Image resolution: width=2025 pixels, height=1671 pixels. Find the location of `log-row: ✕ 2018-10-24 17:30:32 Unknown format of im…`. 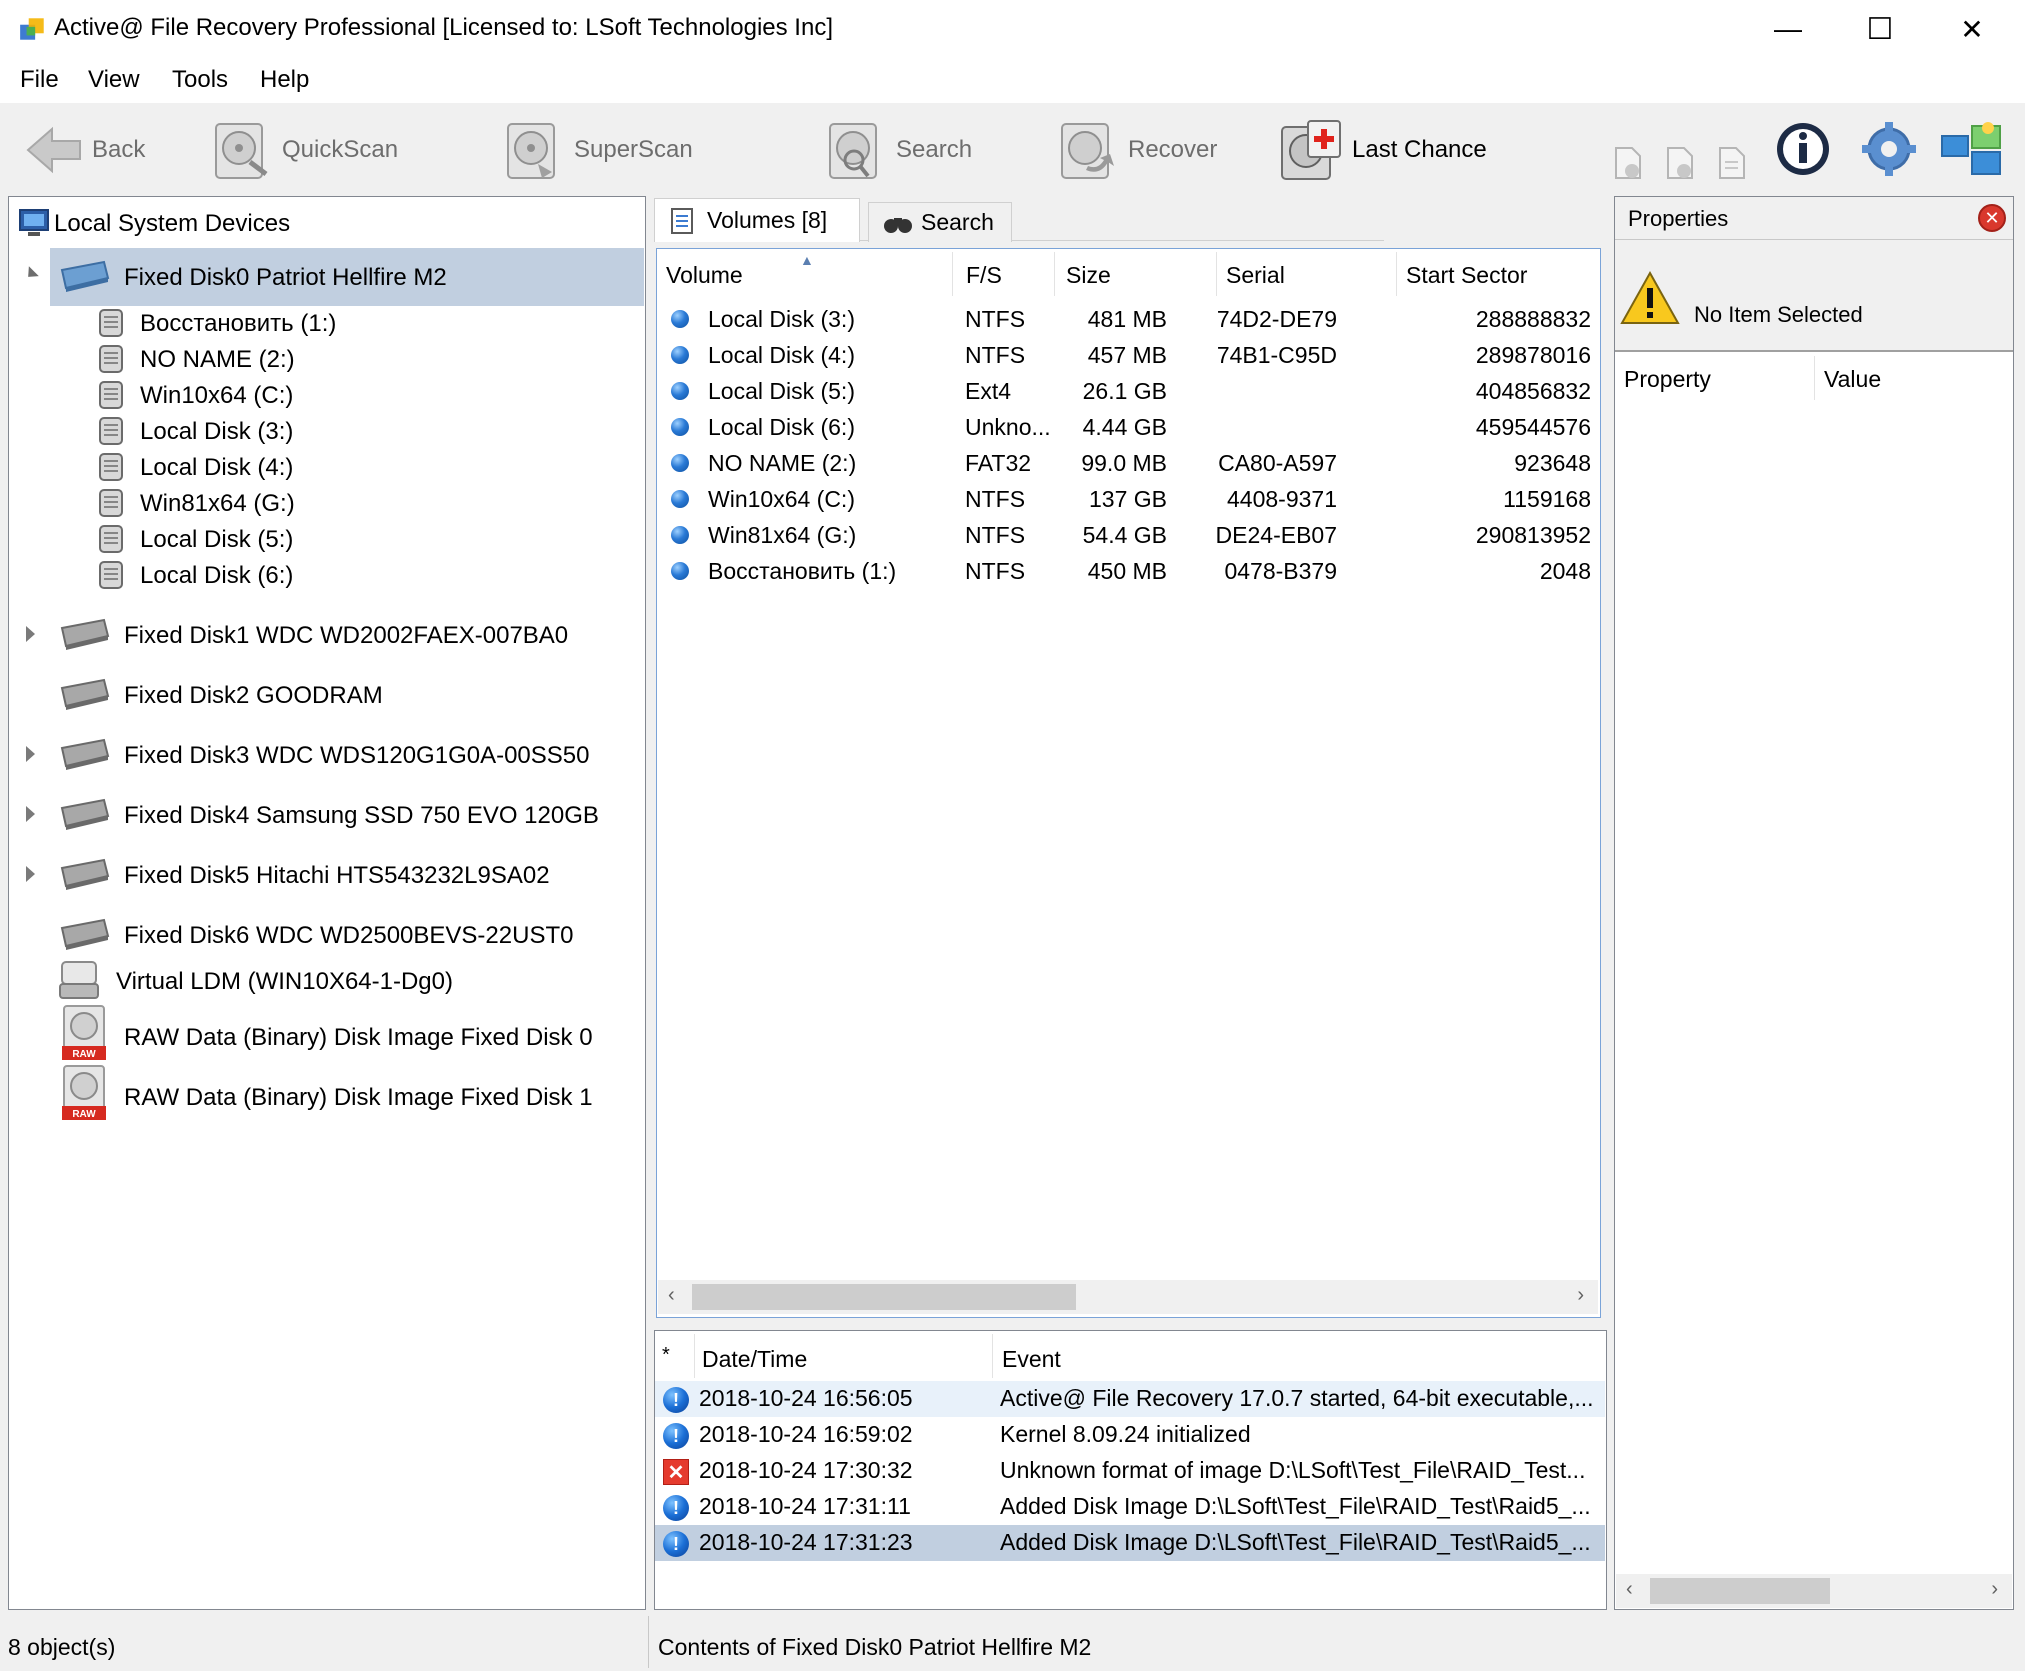

log-row: ✕ 2018-10-24 17:30:32 Unknown format of im… is located at coordinates (1130, 1471).